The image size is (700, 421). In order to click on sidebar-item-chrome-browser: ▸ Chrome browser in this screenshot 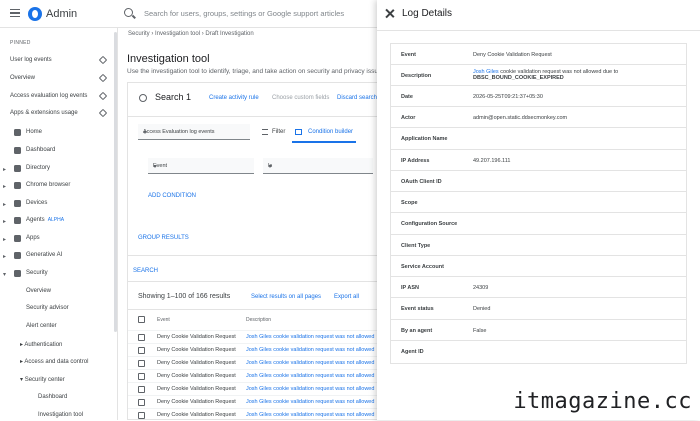, I will do `click(59, 187)`.